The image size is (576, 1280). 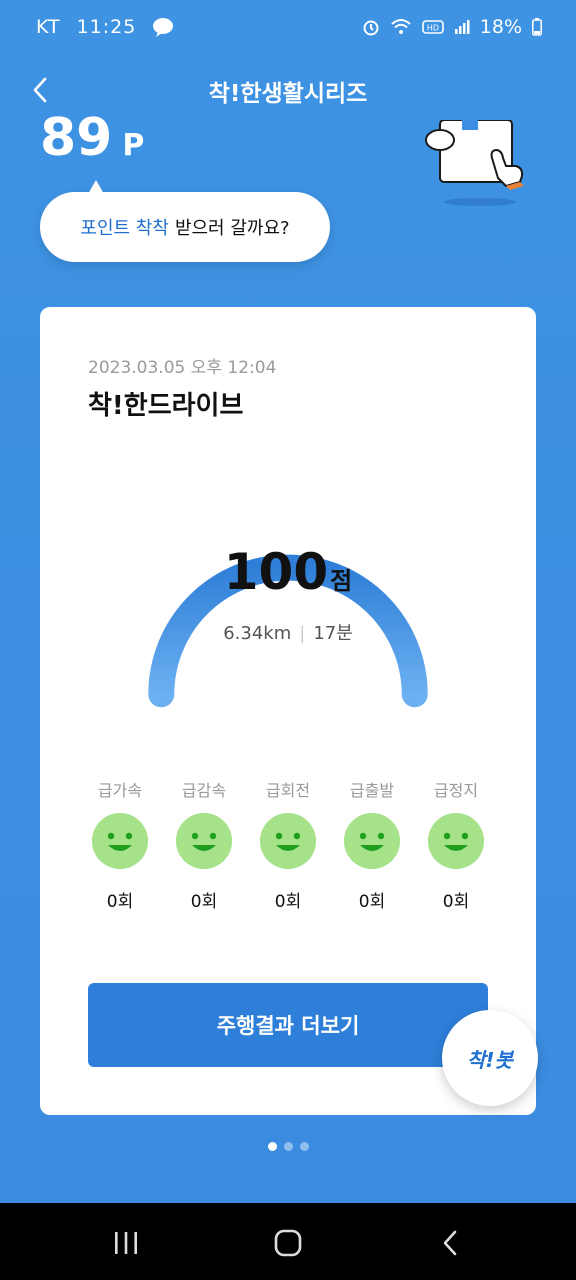 What do you see at coordinates (500, 27) in the screenshot?
I see `battery-percent: 18%` at bounding box center [500, 27].